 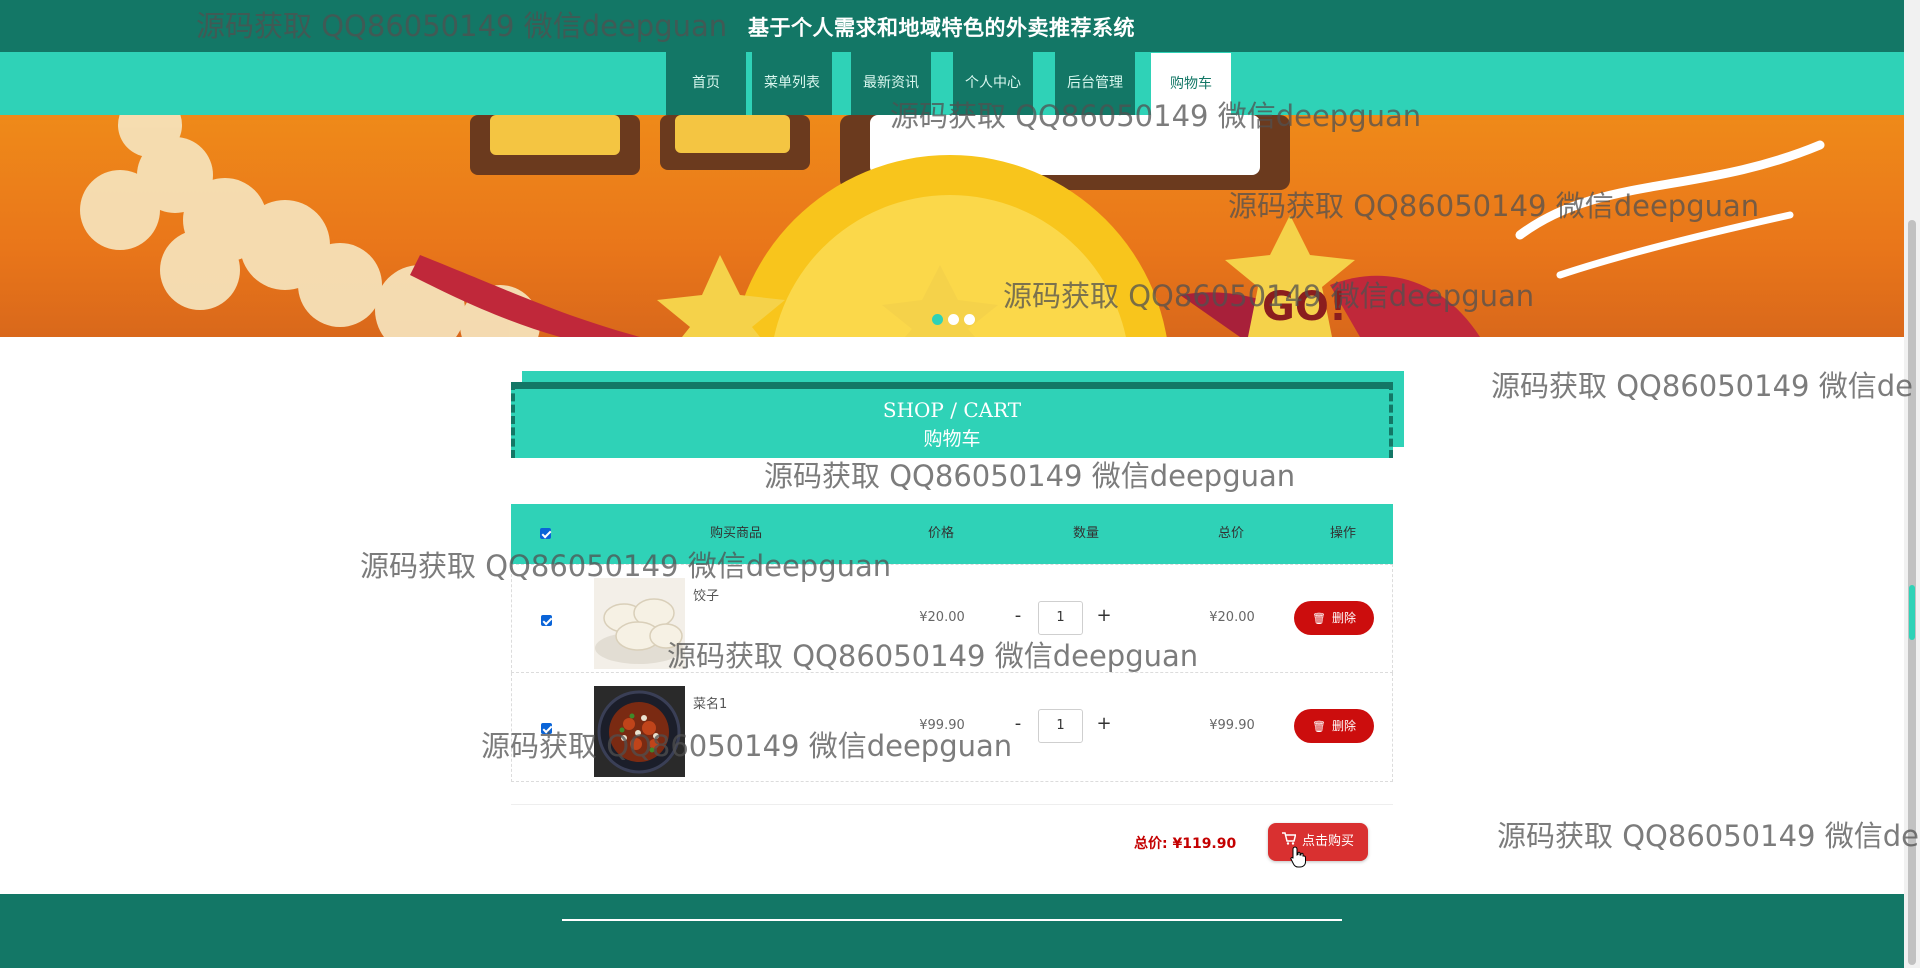 I want to click on nav-item-admin: 后台管理, so click(x=1095, y=83).